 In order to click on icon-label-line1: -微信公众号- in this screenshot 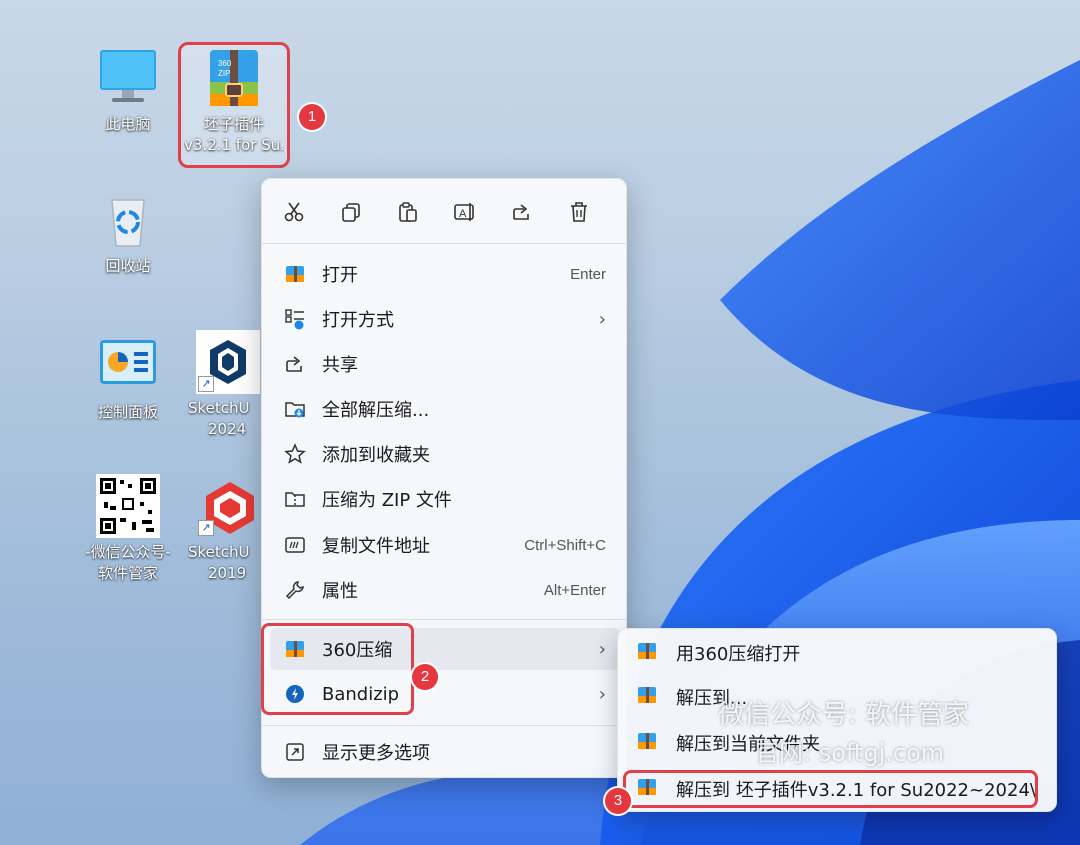, I will do `click(128, 552)`.